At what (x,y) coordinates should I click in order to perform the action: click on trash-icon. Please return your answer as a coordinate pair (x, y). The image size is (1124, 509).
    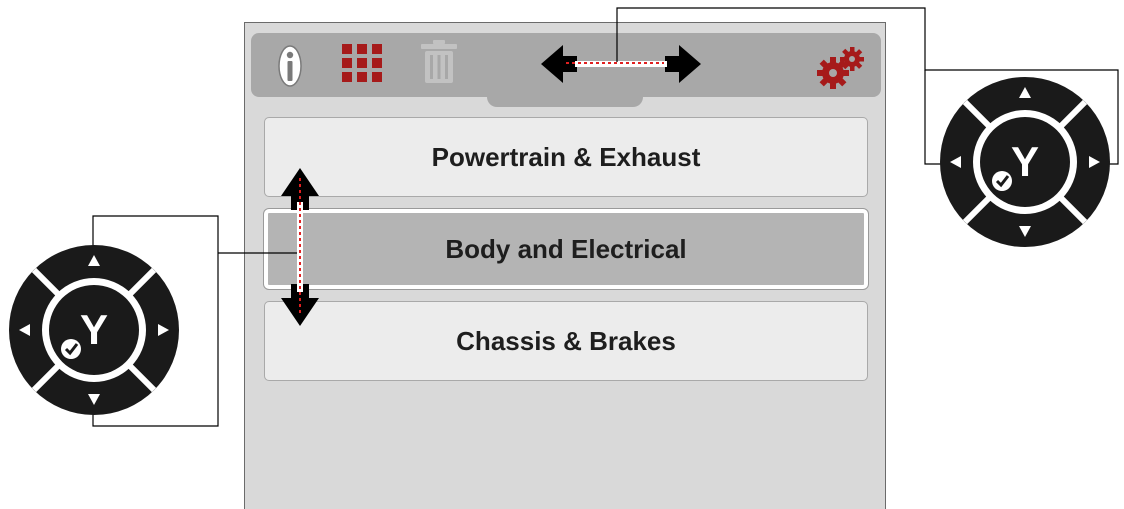
    Looking at the image, I should click on (439, 62).